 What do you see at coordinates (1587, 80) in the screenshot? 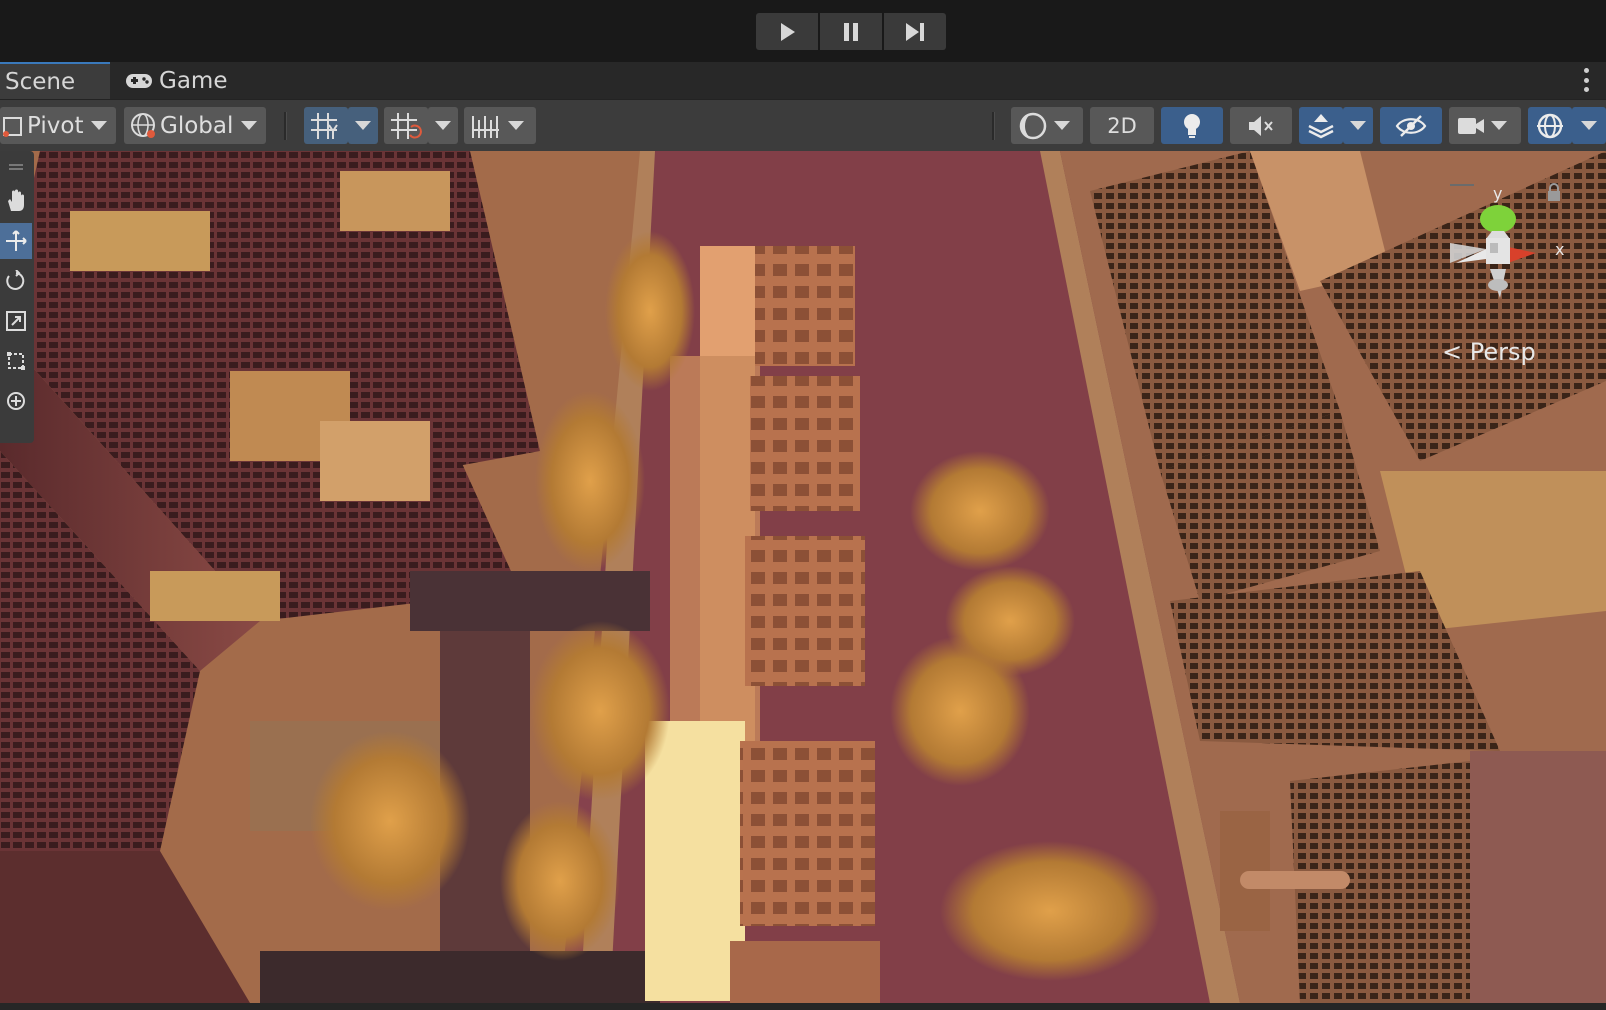
I see `more-options-icon` at bounding box center [1587, 80].